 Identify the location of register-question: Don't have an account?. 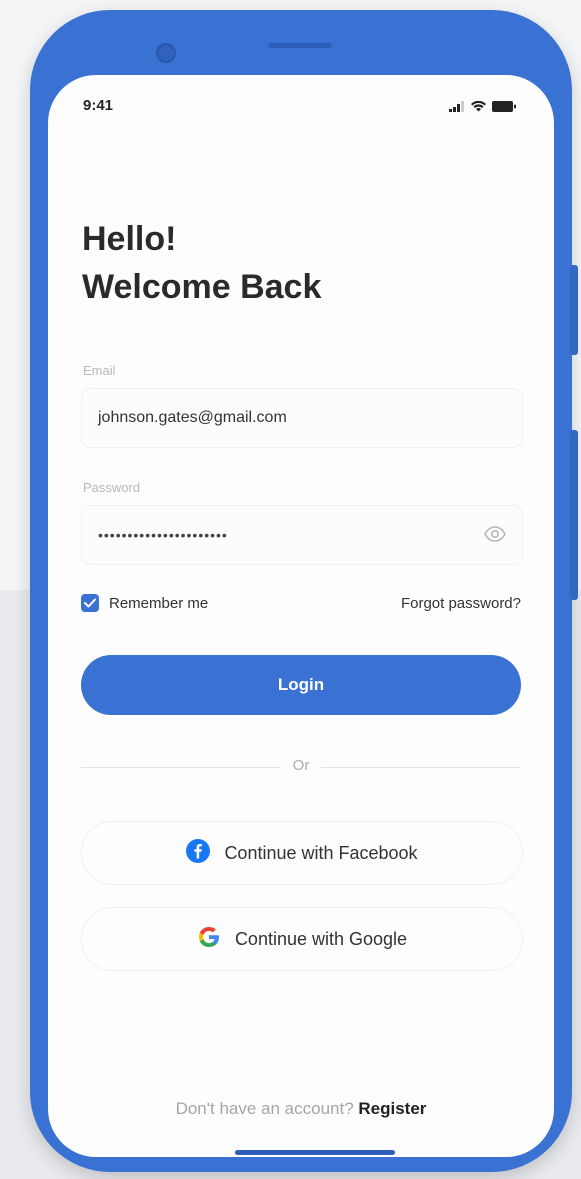
(264, 1108).